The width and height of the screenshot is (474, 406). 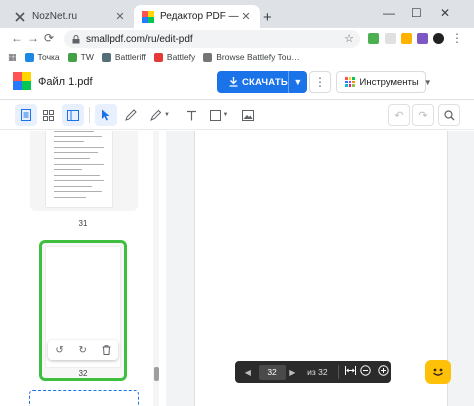 I want to click on editor-toolbar: ▼ ▼ ↶ ↷, so click(x=237, y=115).